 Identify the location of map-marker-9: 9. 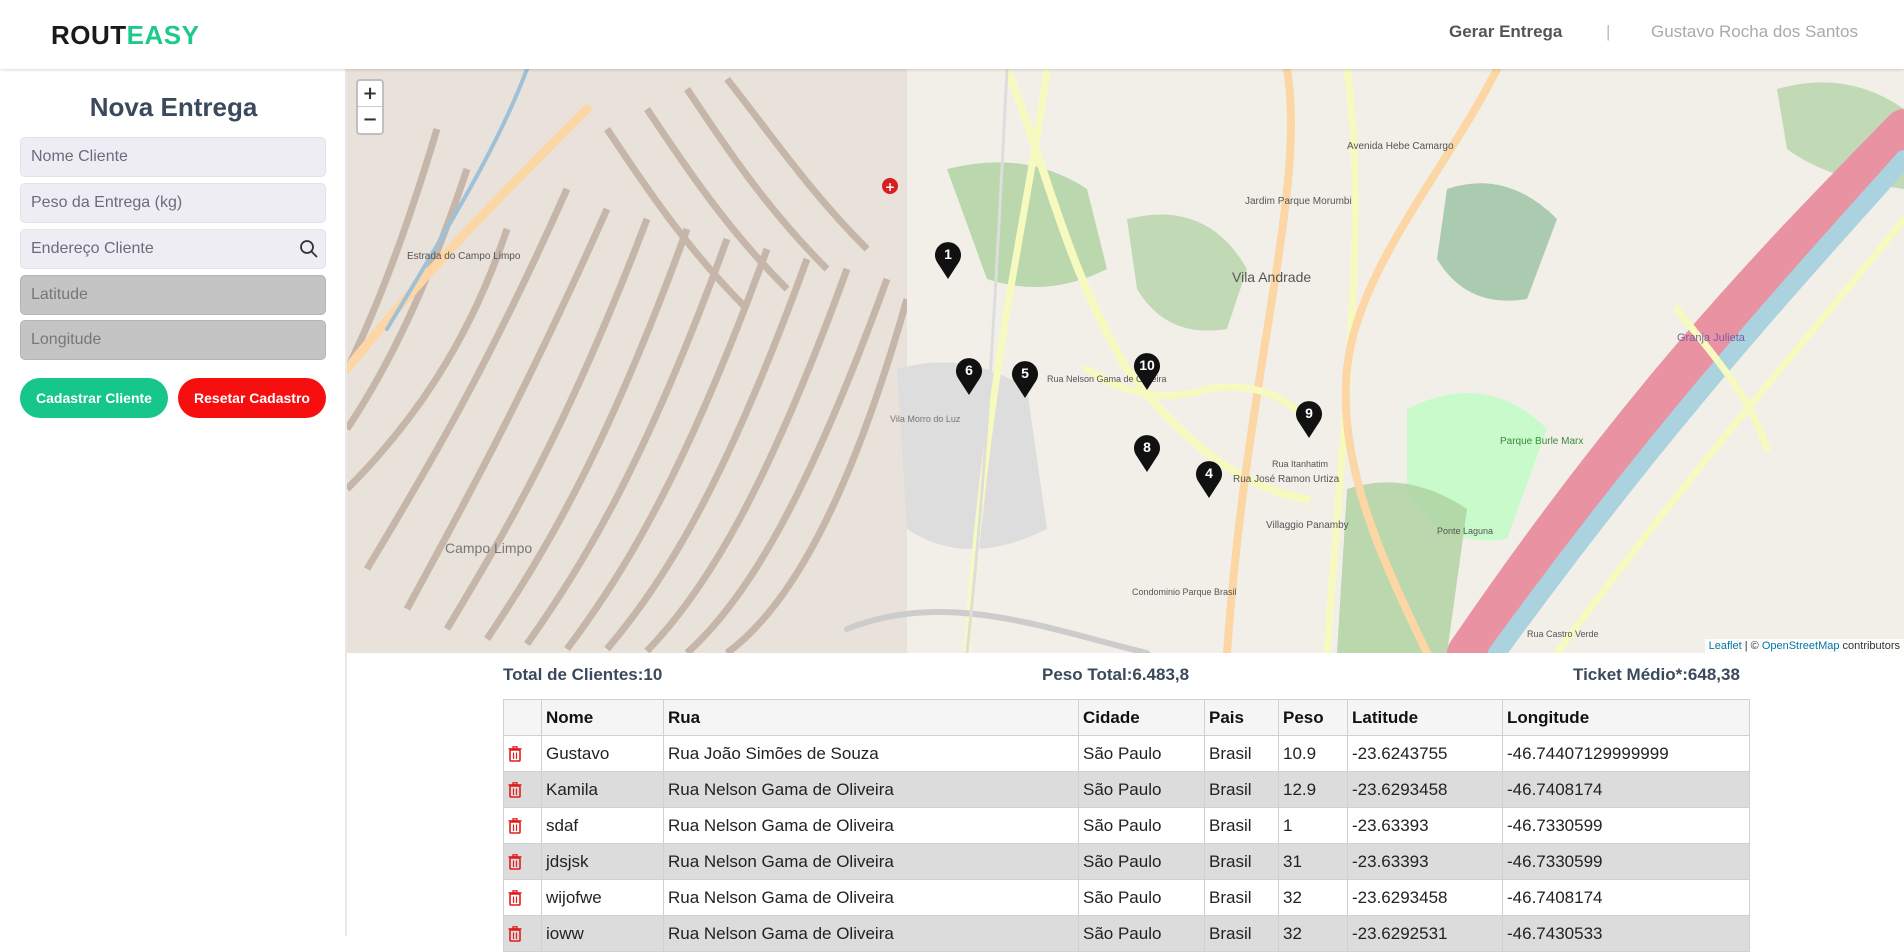
(1309, 419).